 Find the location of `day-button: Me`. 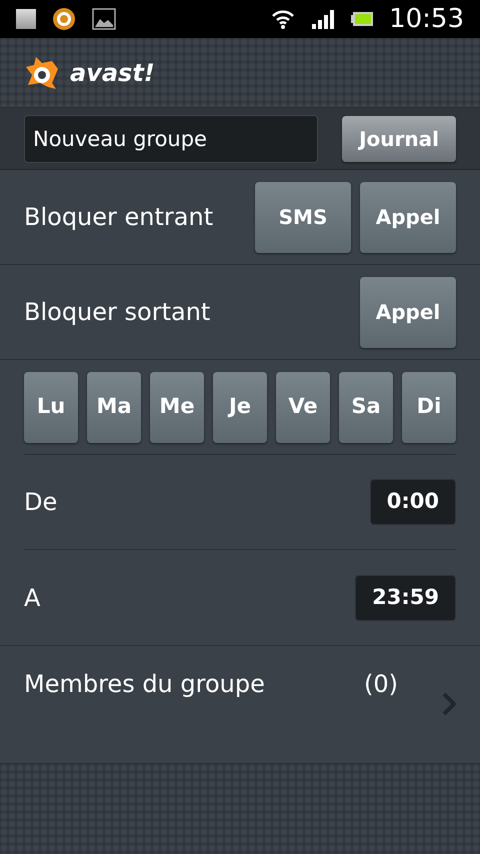

day-button: Me is located at coordinates (177, 407).